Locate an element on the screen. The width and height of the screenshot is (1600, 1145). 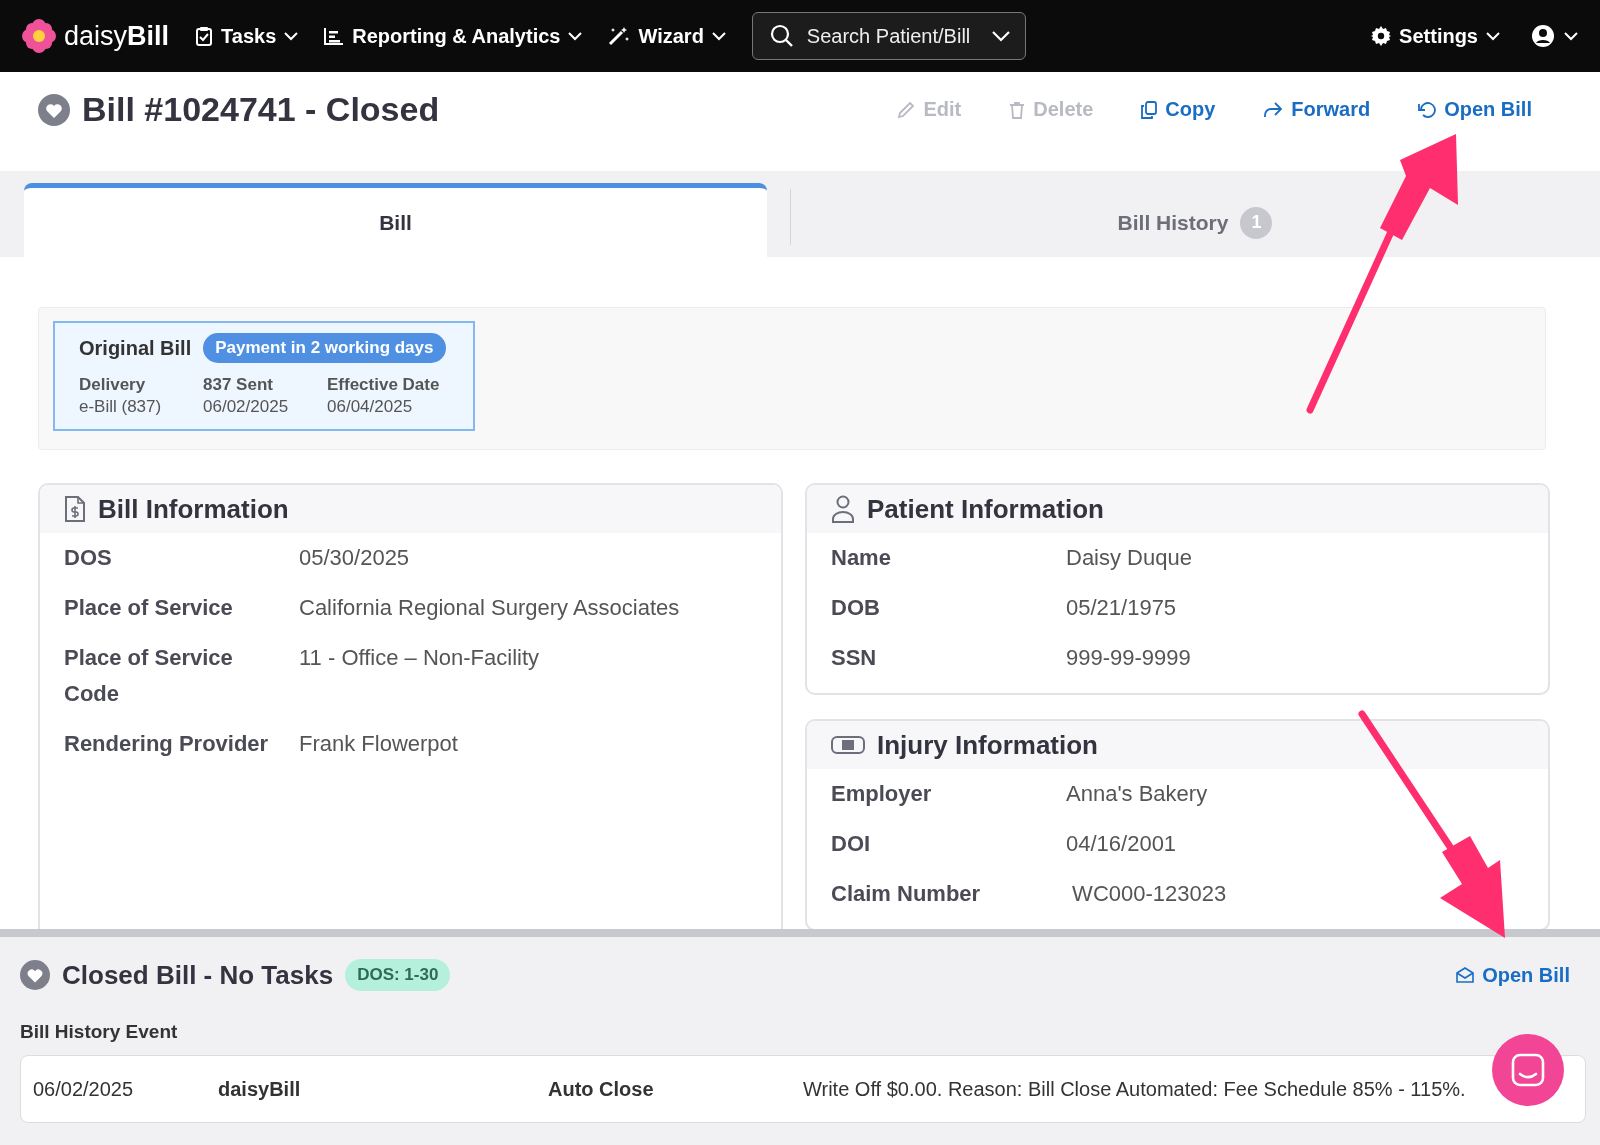
event-action: Auto Close is located at coordinates (601, 1089).